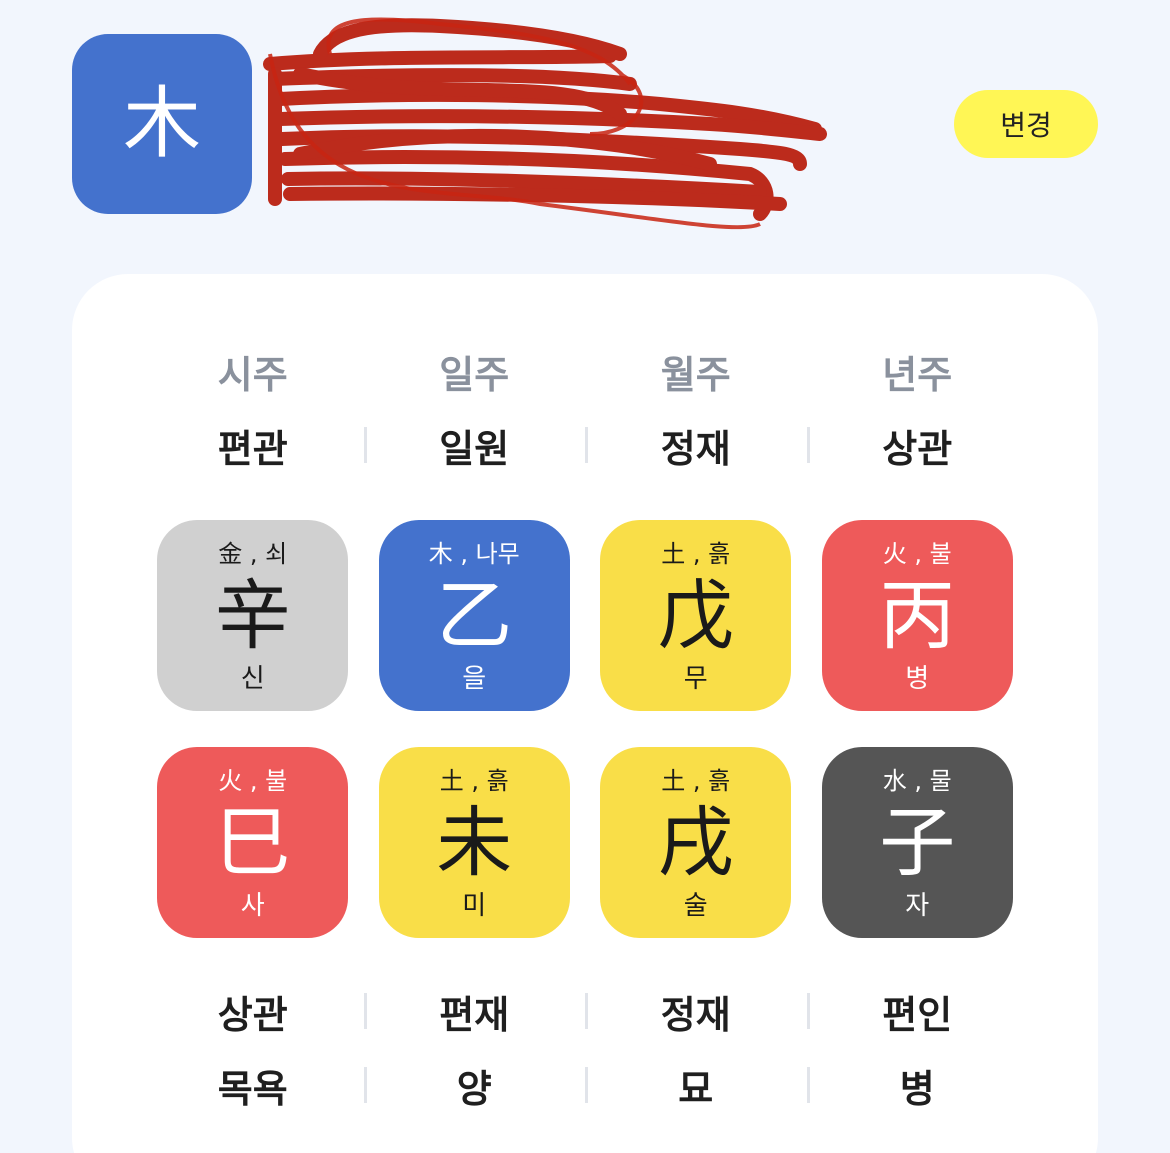  Describe the element at coordinates (252, 906) in the screenshot. I see `tile-reading: 사` at that location.